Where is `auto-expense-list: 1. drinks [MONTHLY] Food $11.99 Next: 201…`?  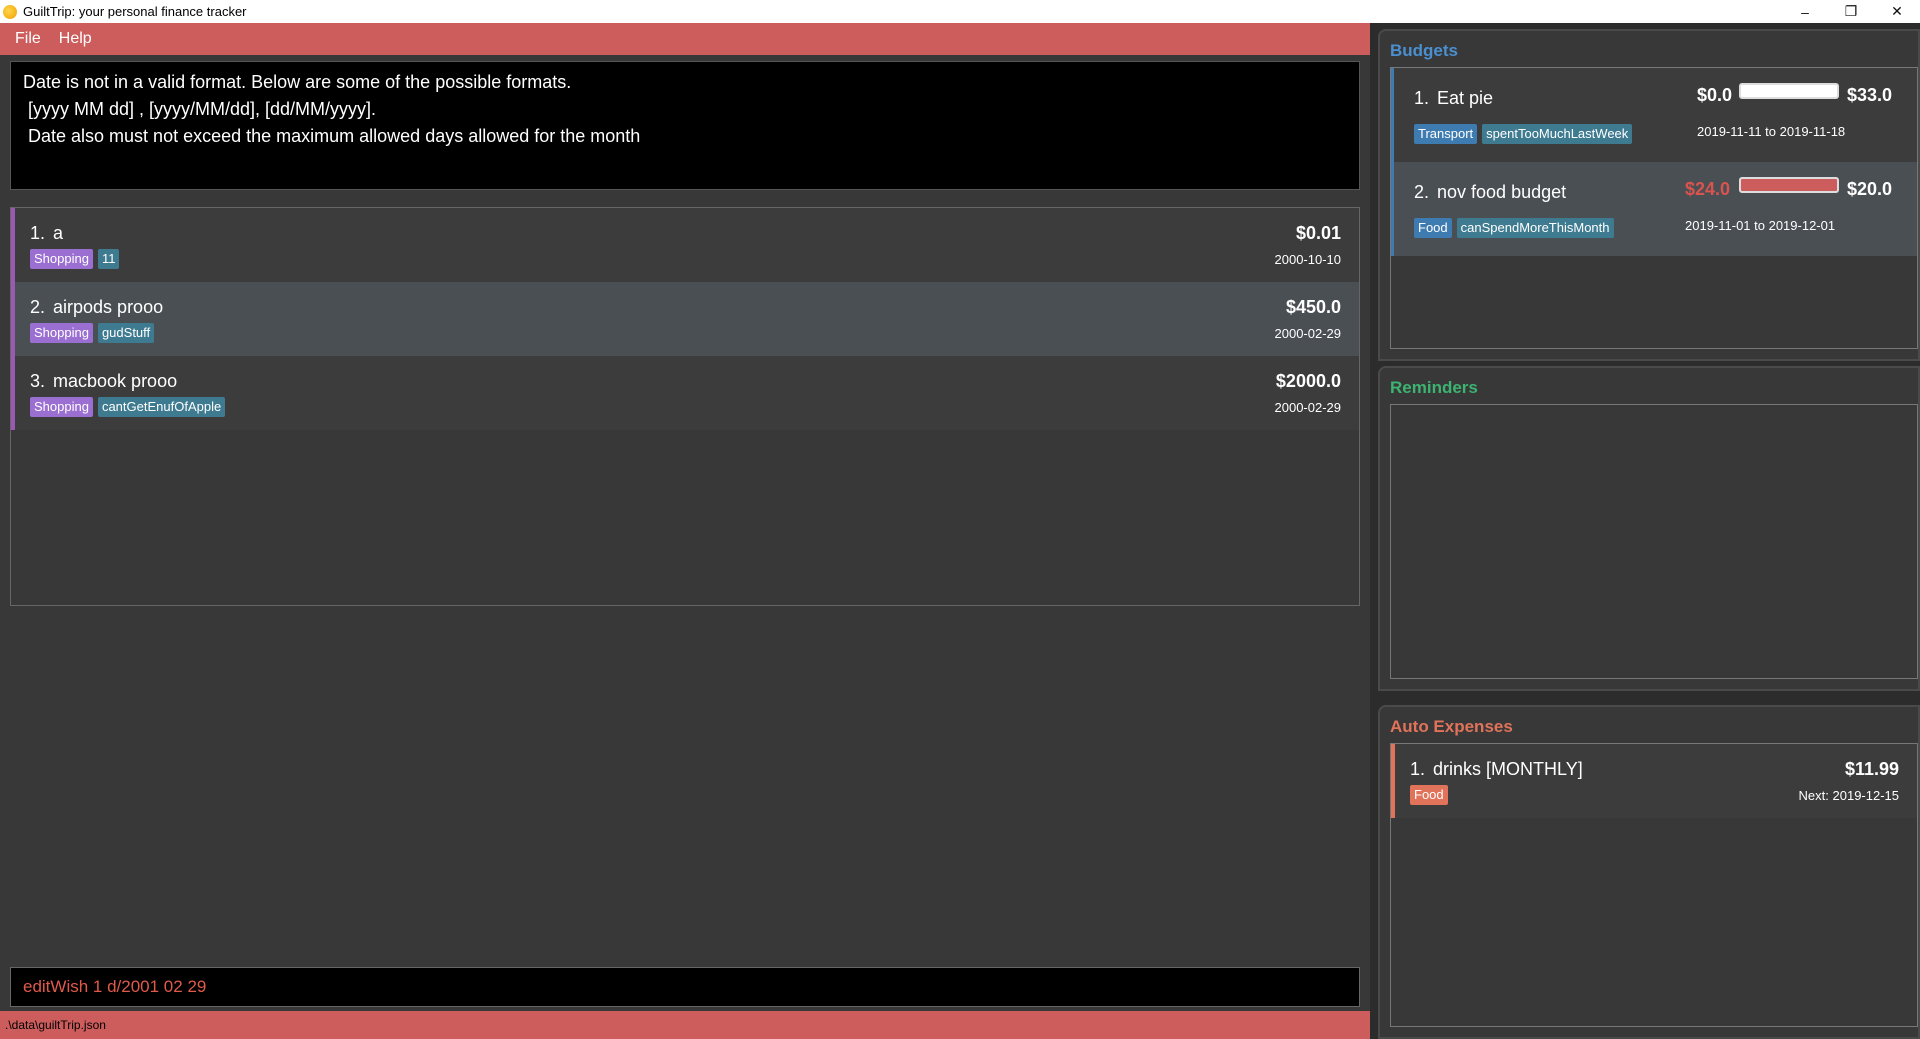 auto-expense-list: 1. drinks [MONTHLY] Food $11.99 Next: 201… is located at coordinates (1654, 885).